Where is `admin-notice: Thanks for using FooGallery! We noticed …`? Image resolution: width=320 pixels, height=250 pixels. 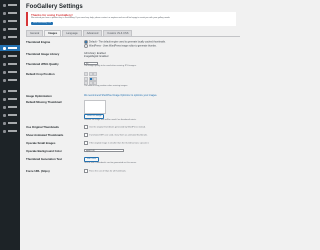
admin-notice: Thanks for using FooGallery! We noticed … is located at coordinates (131, 19).